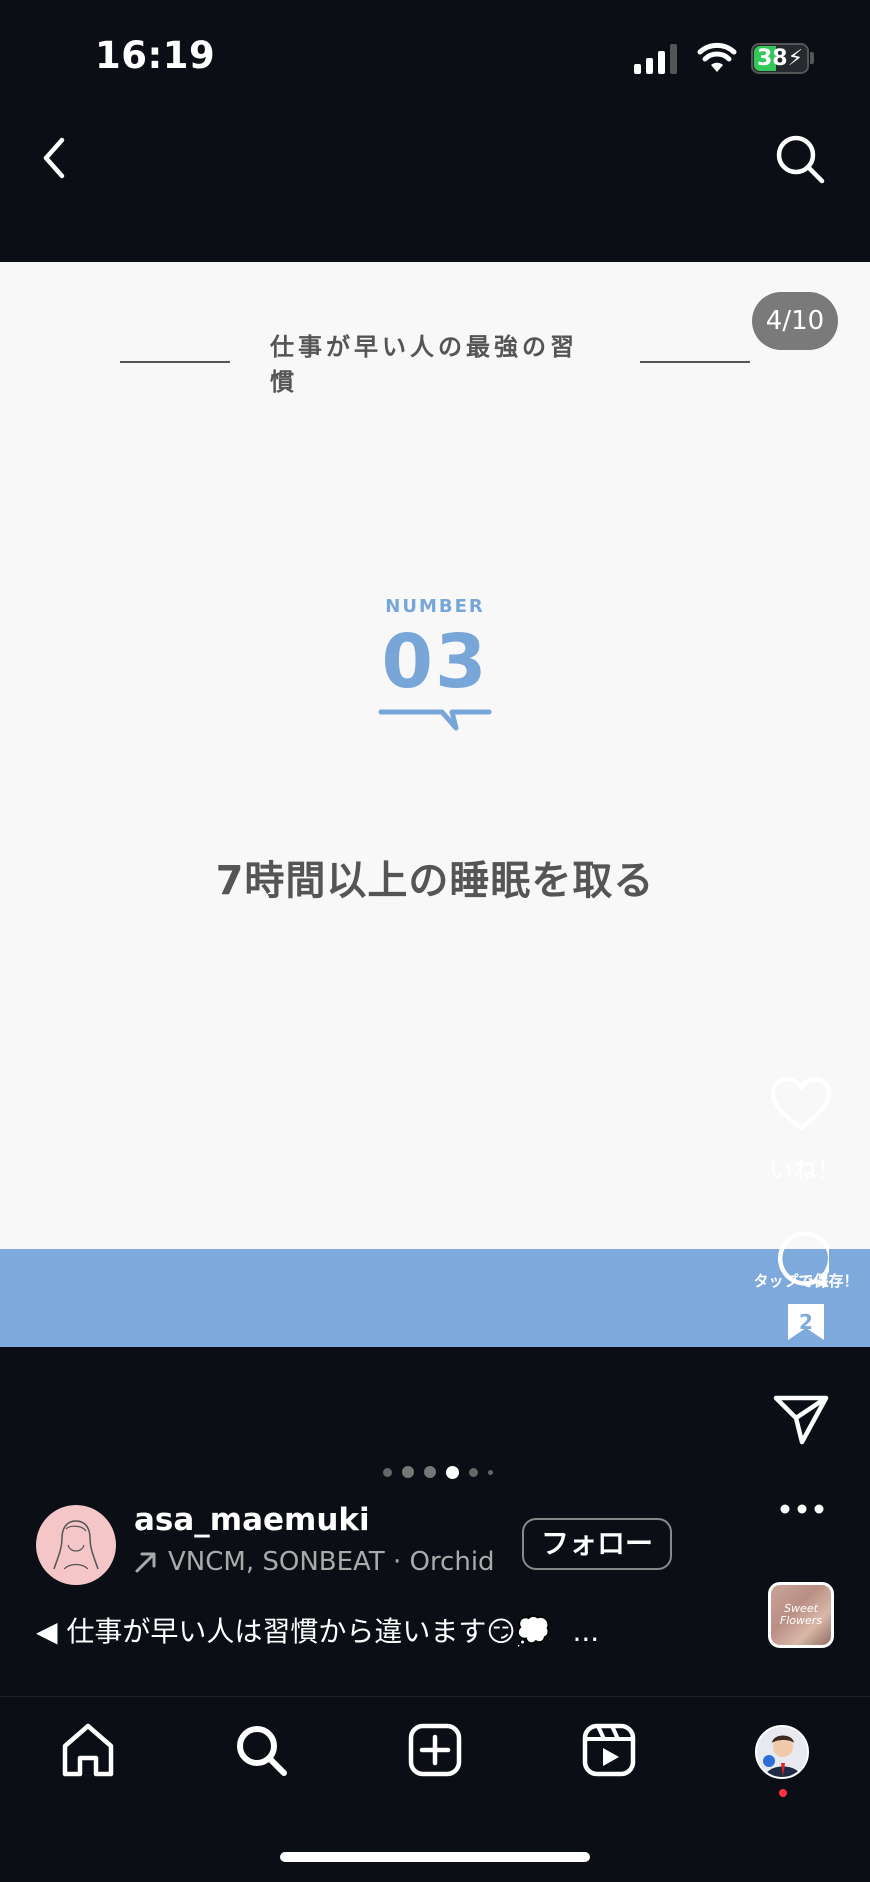 The height and width of the screenshot is (1882, 870). I want to click on number-label: NUMBER, so click(435, 606).